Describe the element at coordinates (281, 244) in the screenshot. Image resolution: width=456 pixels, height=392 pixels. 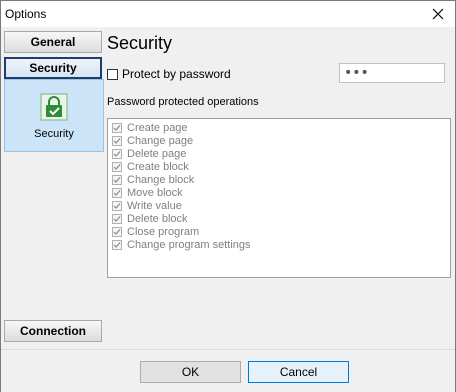
I see `operation-item: Change program settings` at that location.